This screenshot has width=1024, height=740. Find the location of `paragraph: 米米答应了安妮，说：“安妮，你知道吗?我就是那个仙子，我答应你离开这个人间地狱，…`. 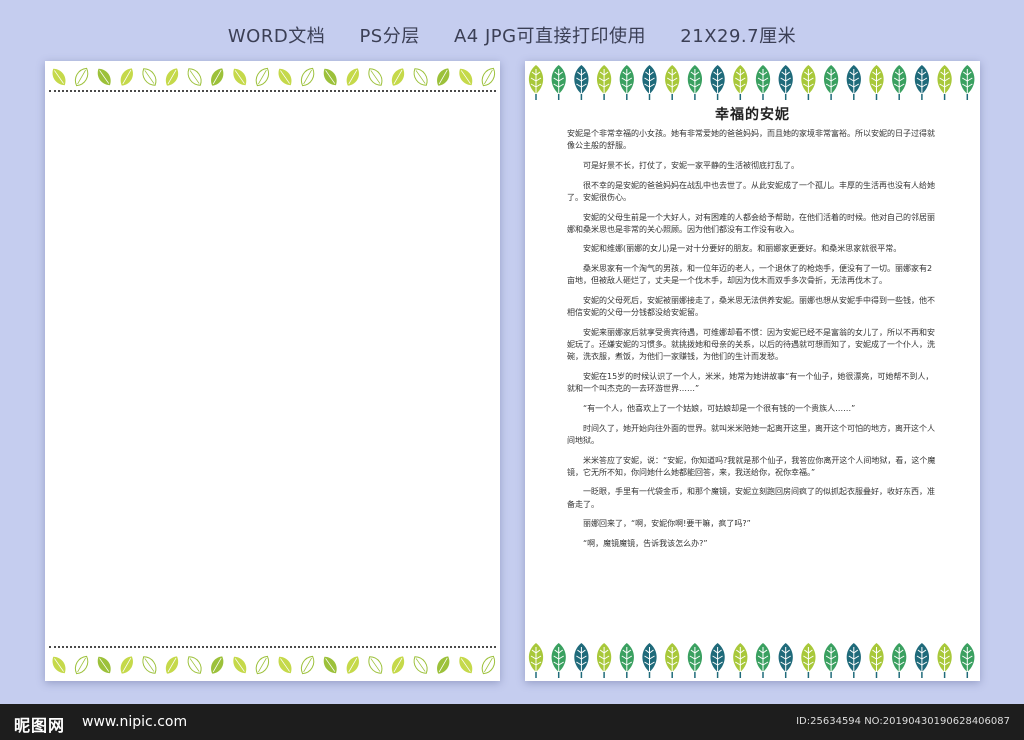

paragraph: 米米答应了安妮，说：“安妮，你知道吗?我就是那个仙子，我答应你离开这个人间地狱，… is located at coordinates (751, 466).